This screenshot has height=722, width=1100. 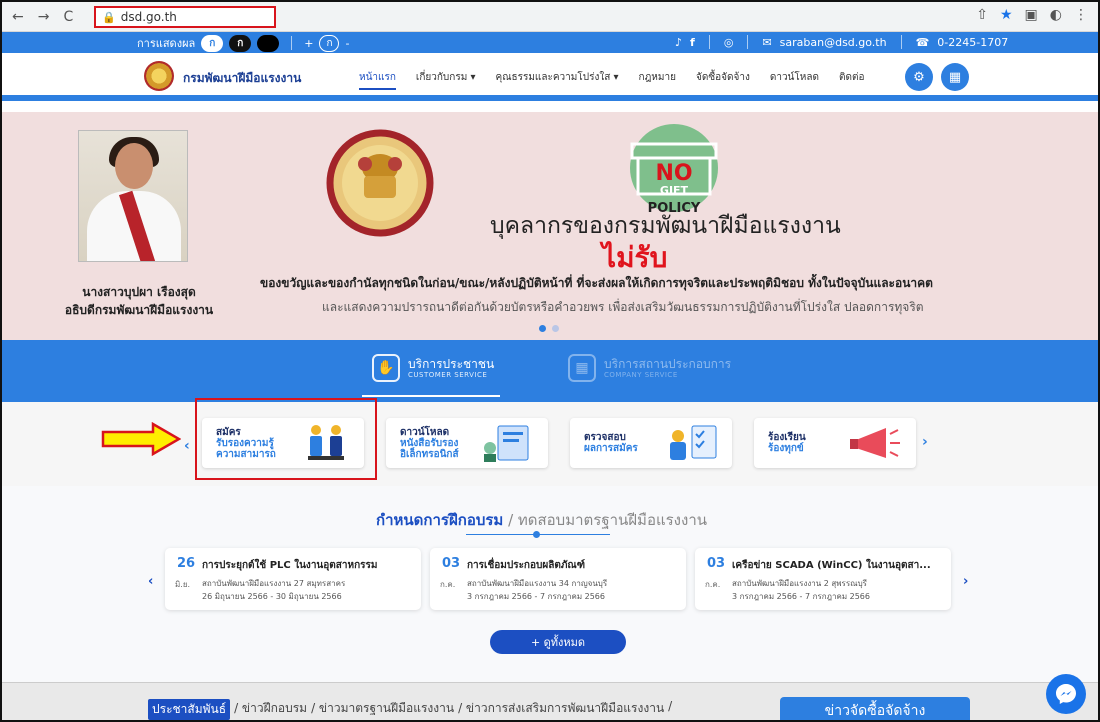 What do you see at coordinates (692, 42) in the screenshot?
I see `facebook-icon: f` at bounding box center [692, 42].